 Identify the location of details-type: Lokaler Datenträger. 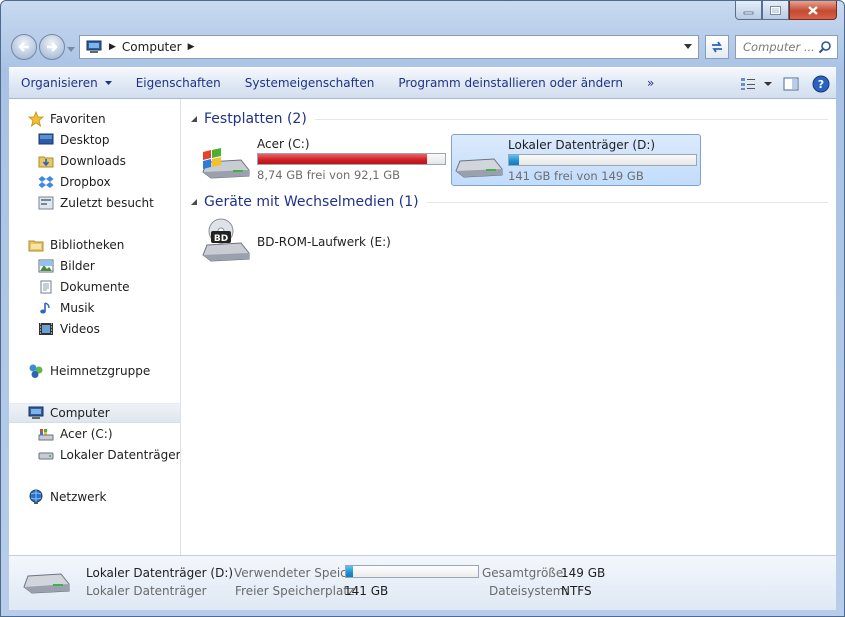
(146, 591).